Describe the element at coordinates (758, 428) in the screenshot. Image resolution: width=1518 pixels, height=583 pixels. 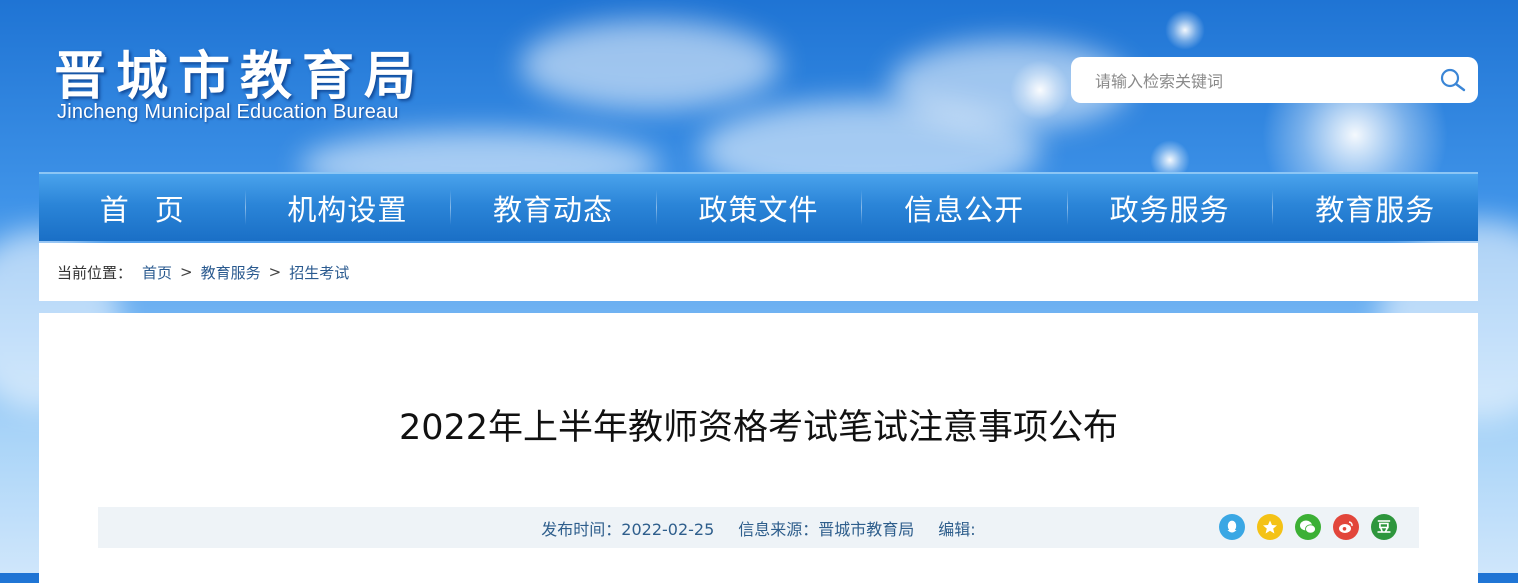
I see `article-title: 2022年上半年教师资格考试笔试注意事项公布` at that location.